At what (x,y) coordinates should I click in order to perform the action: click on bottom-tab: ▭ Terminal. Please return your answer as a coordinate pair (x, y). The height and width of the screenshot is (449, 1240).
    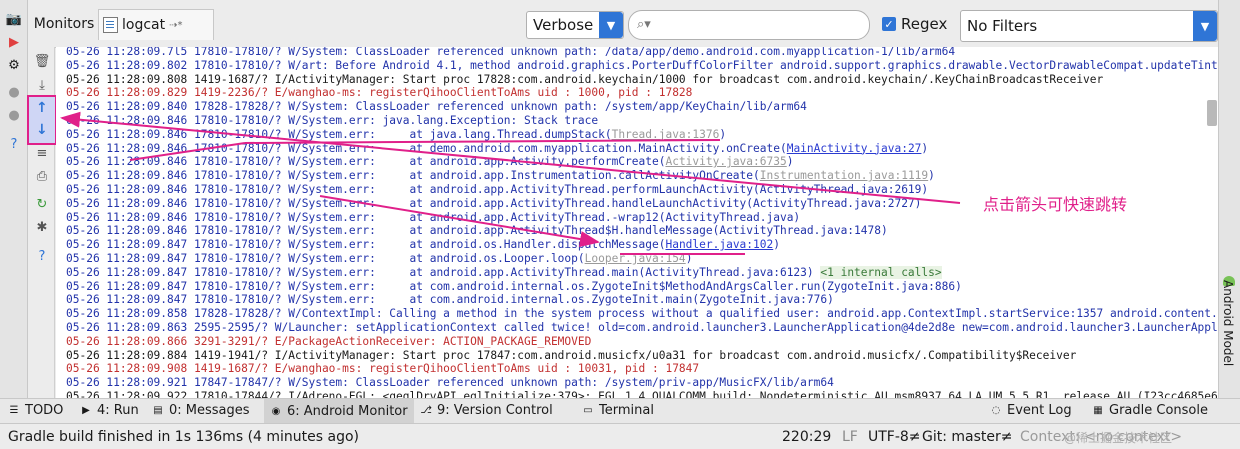
    Looking at the image, I should click on (618, 410).